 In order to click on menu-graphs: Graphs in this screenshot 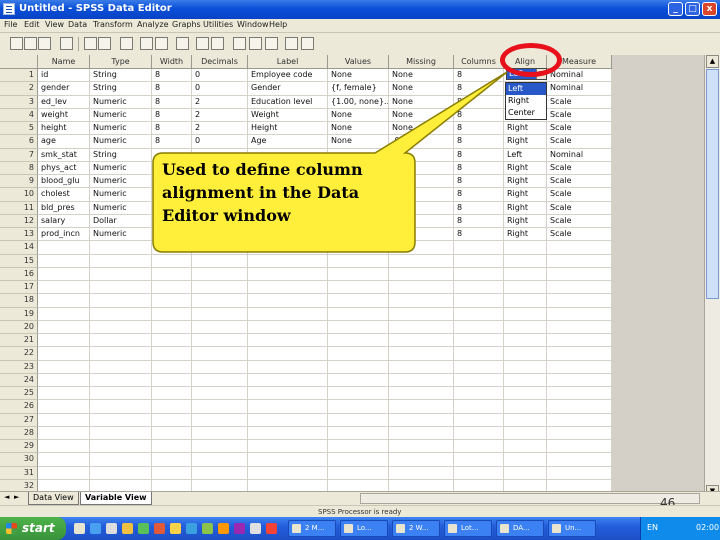, I will do `click(186, 24)`.